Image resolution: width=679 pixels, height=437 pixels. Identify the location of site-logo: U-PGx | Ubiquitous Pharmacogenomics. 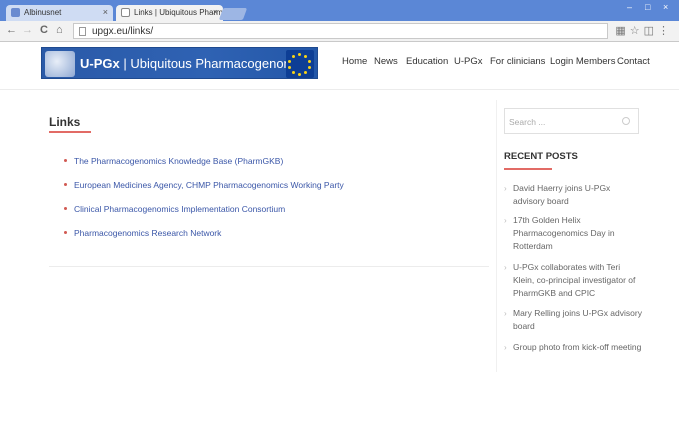
(179, 63).